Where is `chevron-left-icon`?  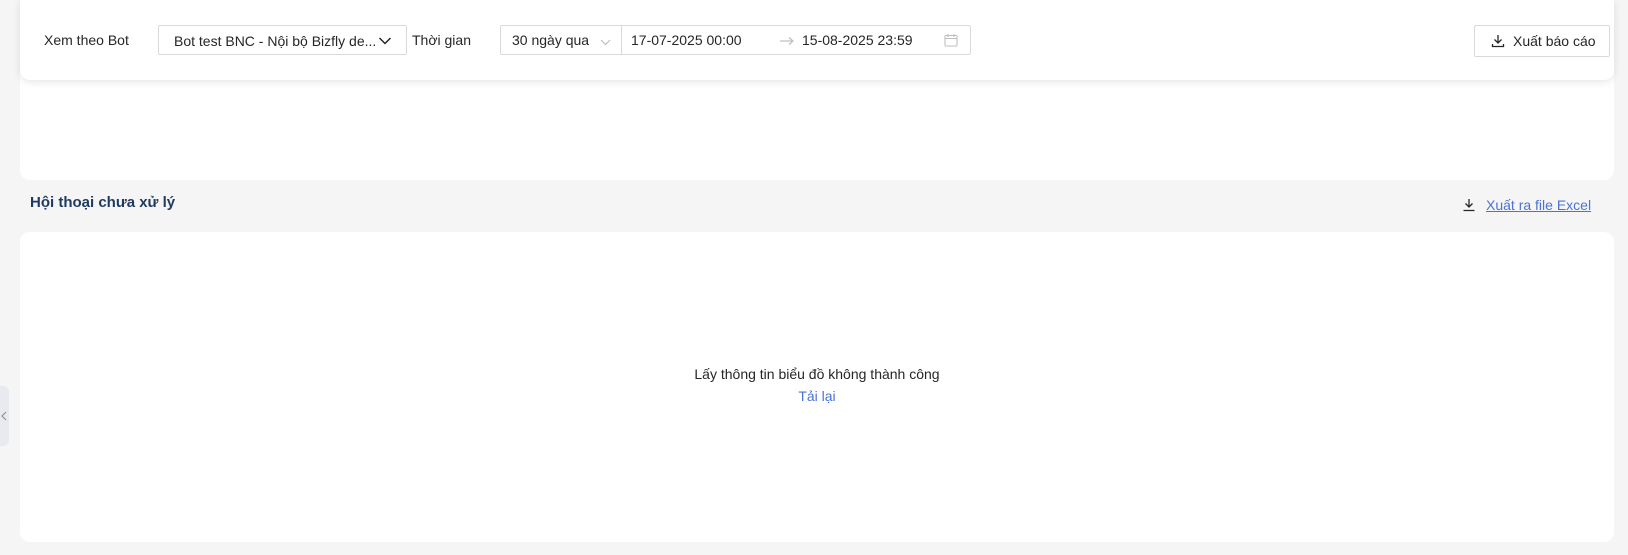
chevron-left-icon is located at coordinates (4, 416).